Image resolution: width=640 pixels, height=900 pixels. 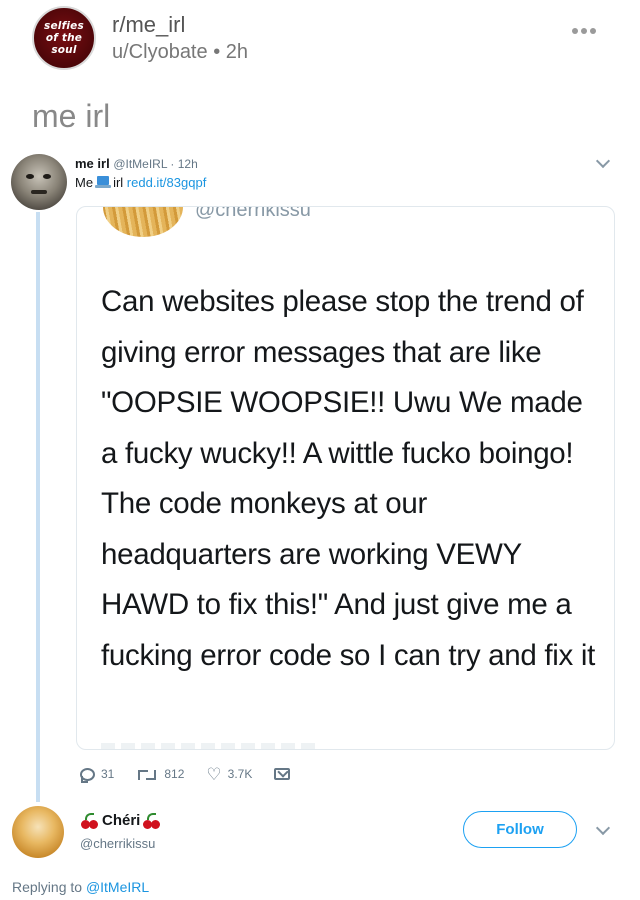 I want to click on envelope-icon, so click(x=282, y=774).